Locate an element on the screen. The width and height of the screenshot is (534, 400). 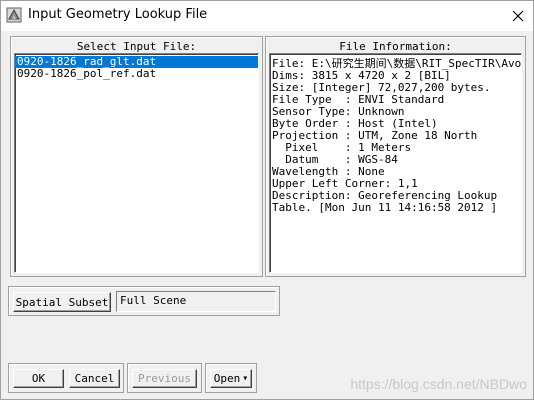
file-info-line: Dims: 3815 x 4720 x 2 [BIL] is located at coordinates (361, 76).